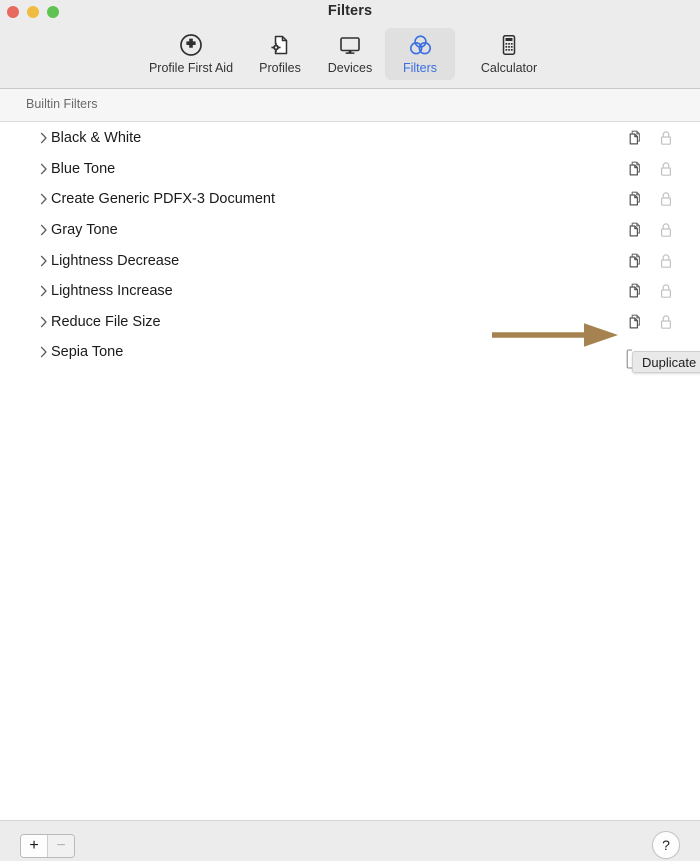 Image resolution: width=700 pixels, height=861 pixels. I want to click on window-title: Filters, so click(350, 11).